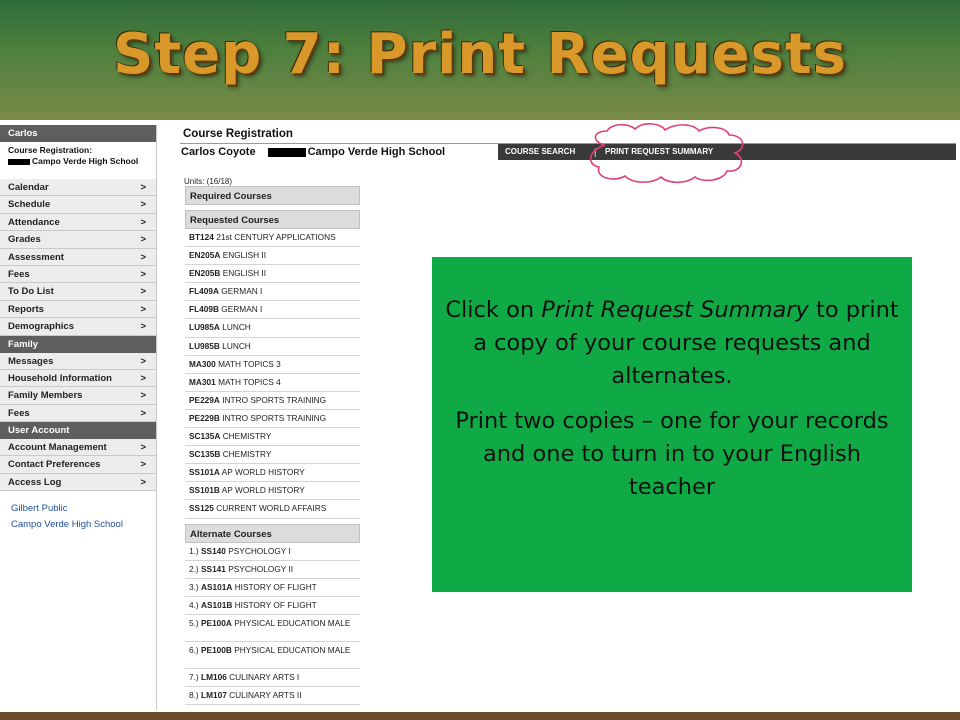 The width and height of the screenshot is (960, 720). What do you see at coordinates (675, 310) in the screenshot?
I see `instruction-emphasis: Print Request Summary` at bounding box center [675, 310].